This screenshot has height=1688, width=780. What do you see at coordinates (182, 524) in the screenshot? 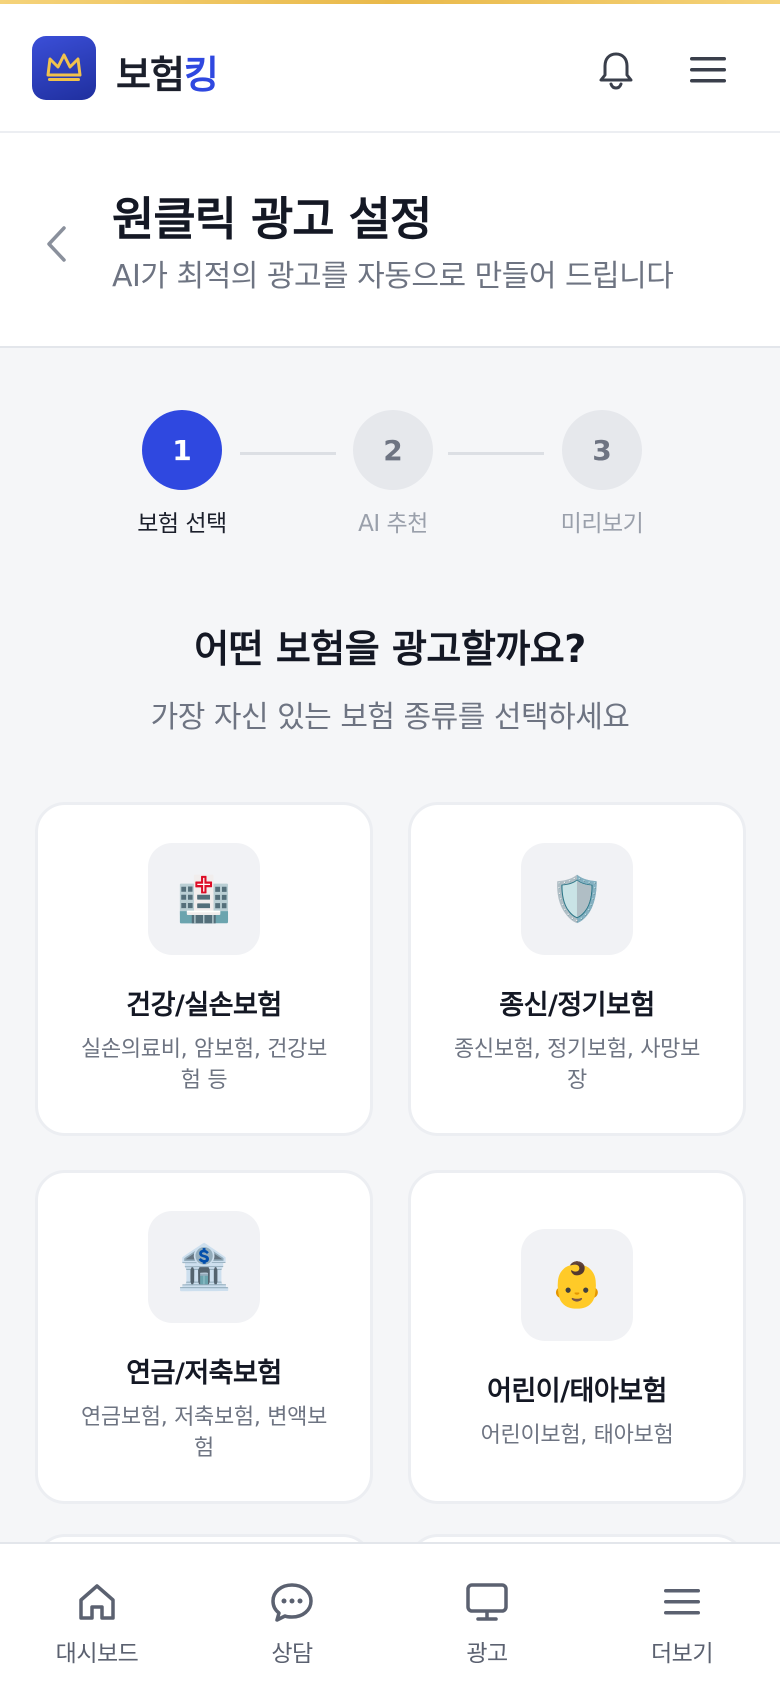
I see `step-label: 보험 선택` at bounding box center [182, 524].